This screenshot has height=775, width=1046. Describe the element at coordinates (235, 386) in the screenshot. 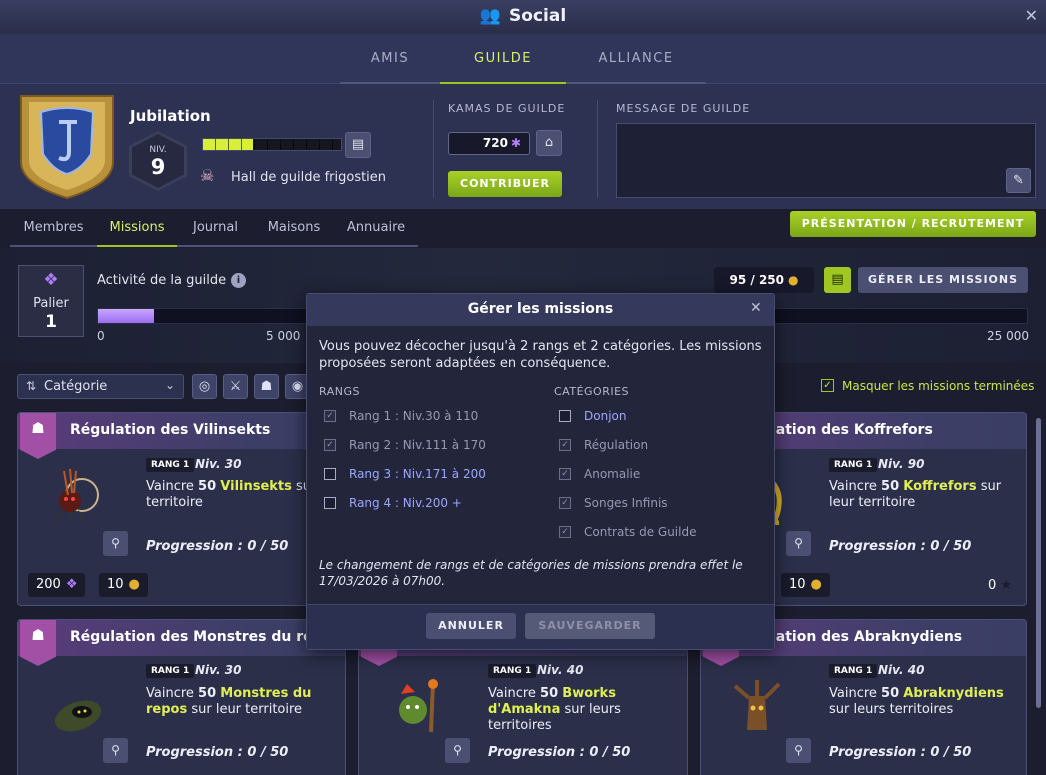

I see `filter-dungeon-icon: ⚔` at that location.